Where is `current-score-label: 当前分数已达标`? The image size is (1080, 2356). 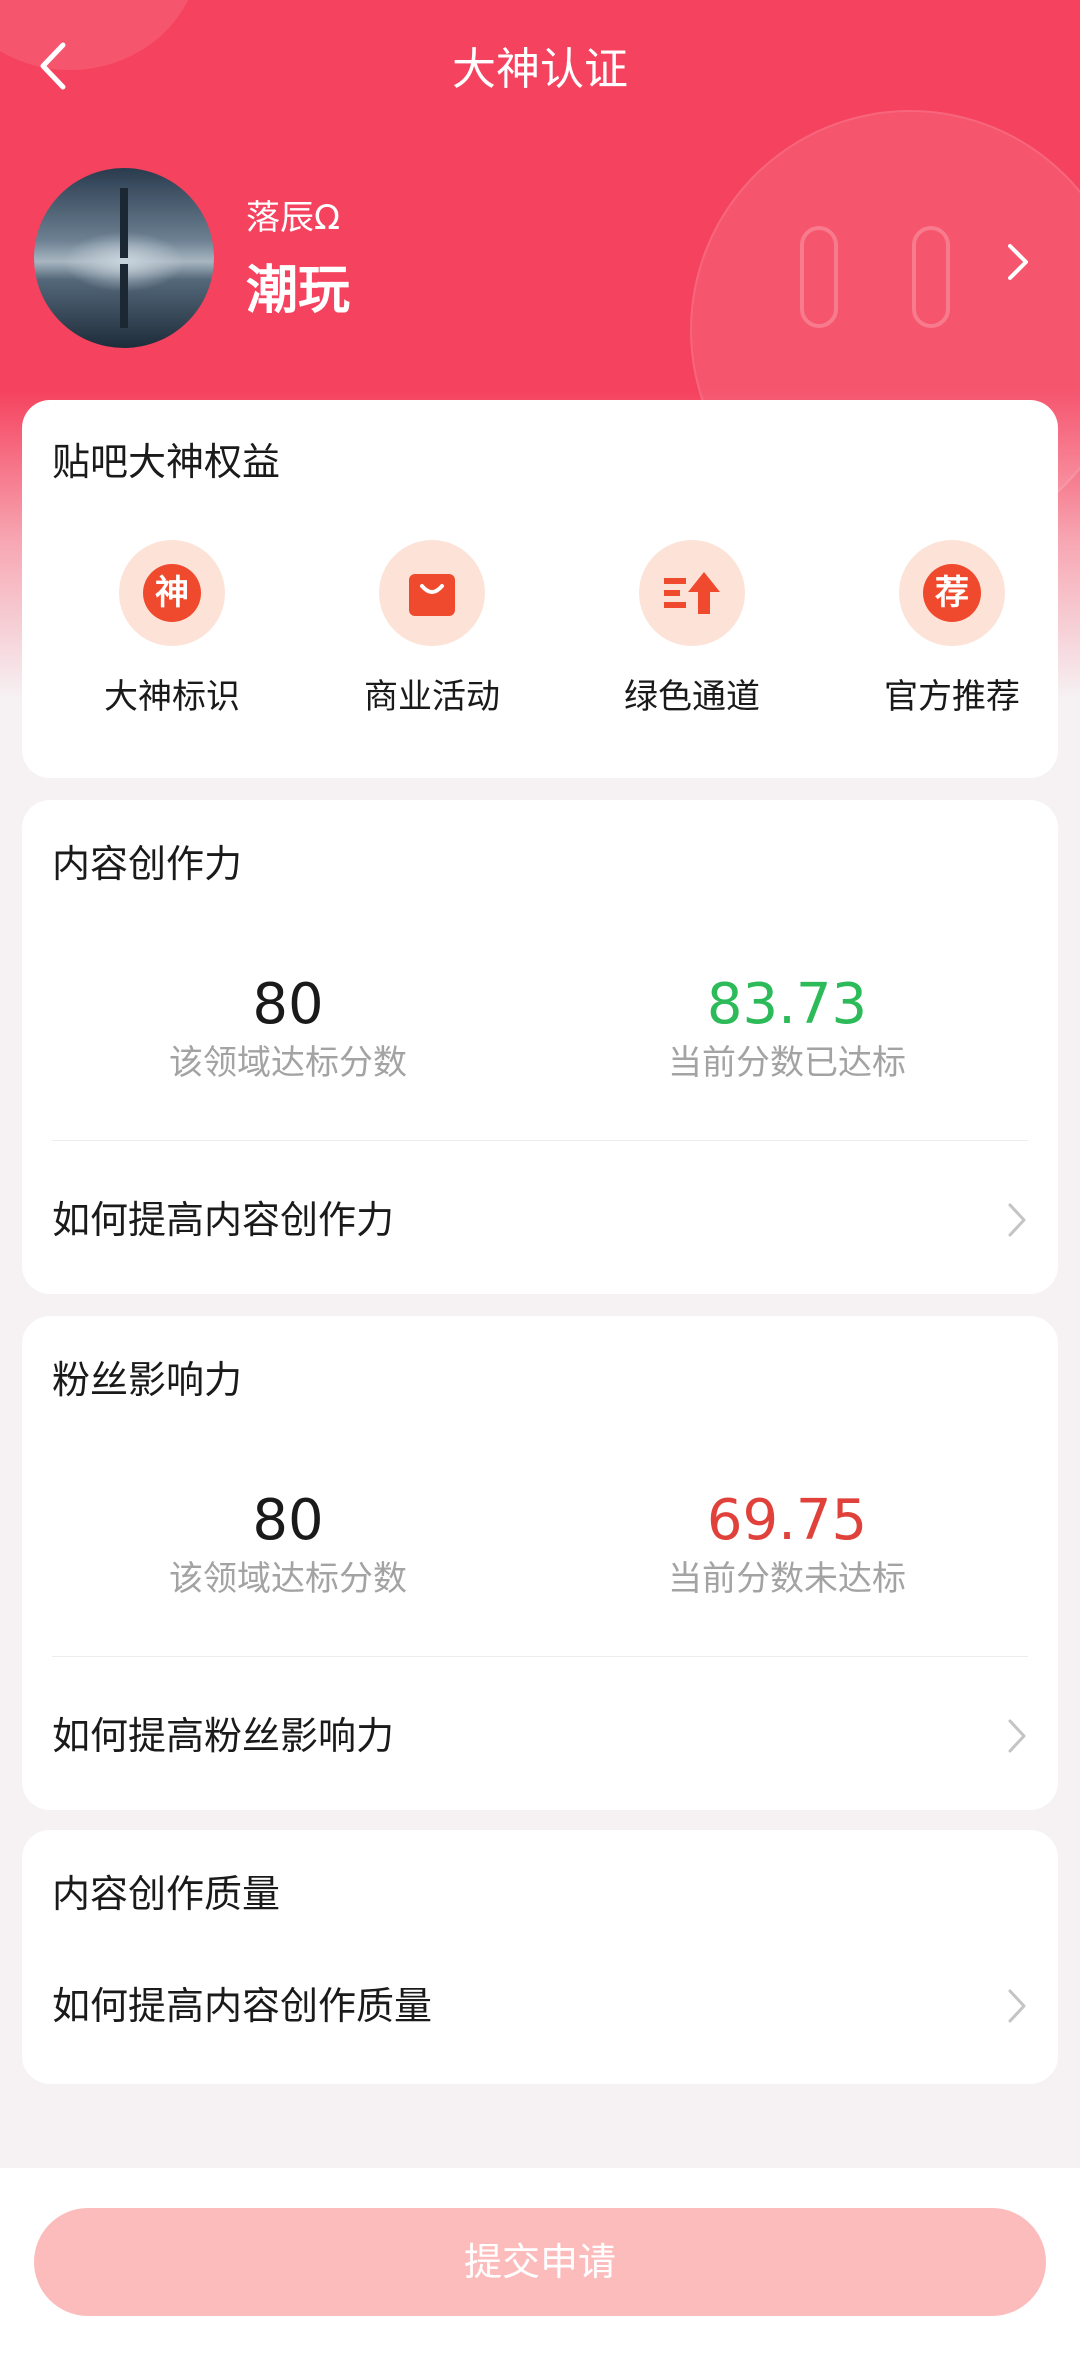
current-score-label: 当前分数已达标 is located at coordinates (787, 1063).